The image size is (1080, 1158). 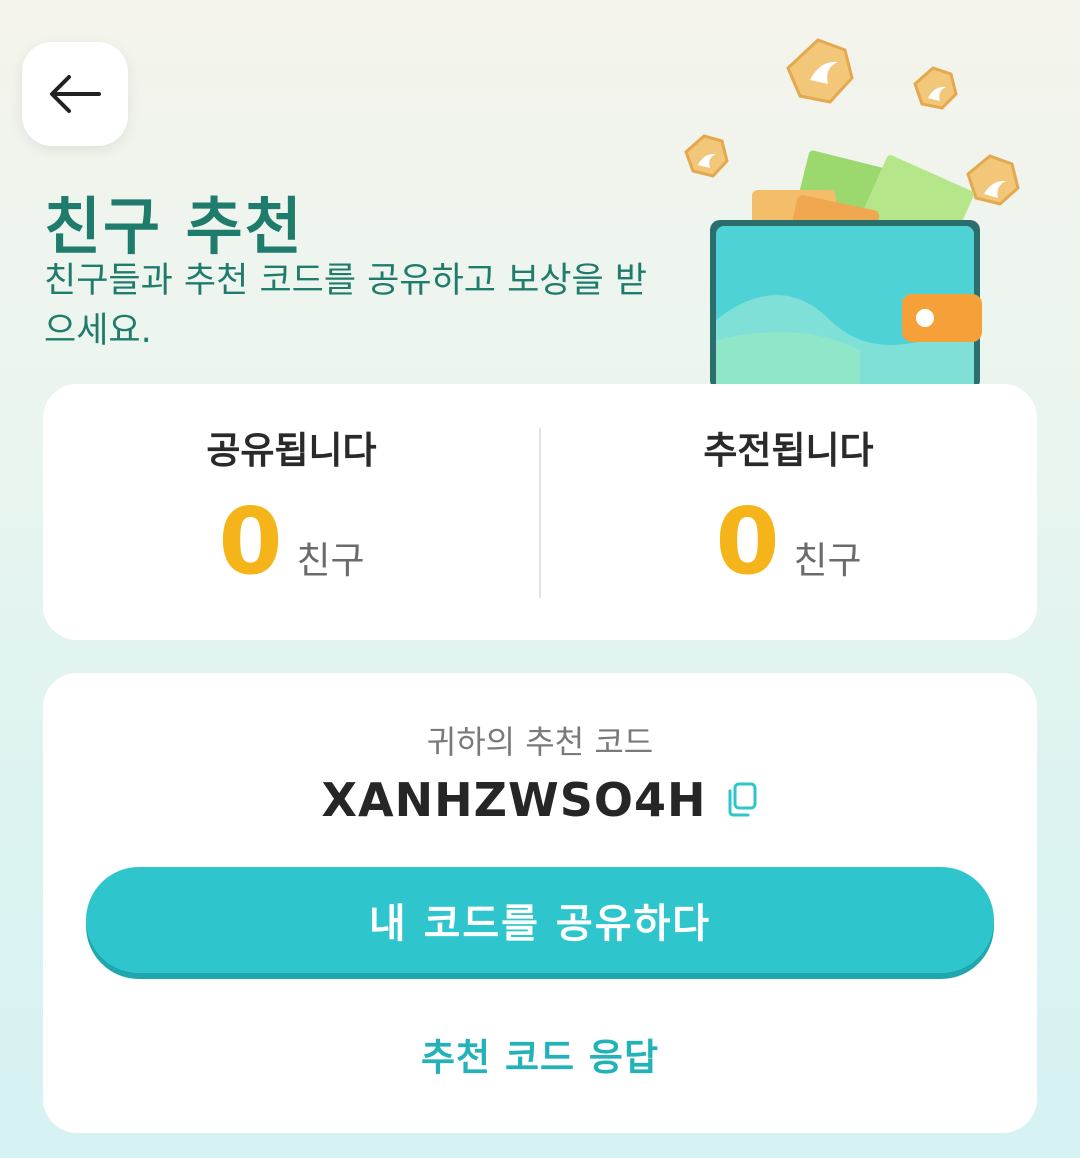 I want to click on shared-label: 공유됩니다, so click(x=291, y=450).